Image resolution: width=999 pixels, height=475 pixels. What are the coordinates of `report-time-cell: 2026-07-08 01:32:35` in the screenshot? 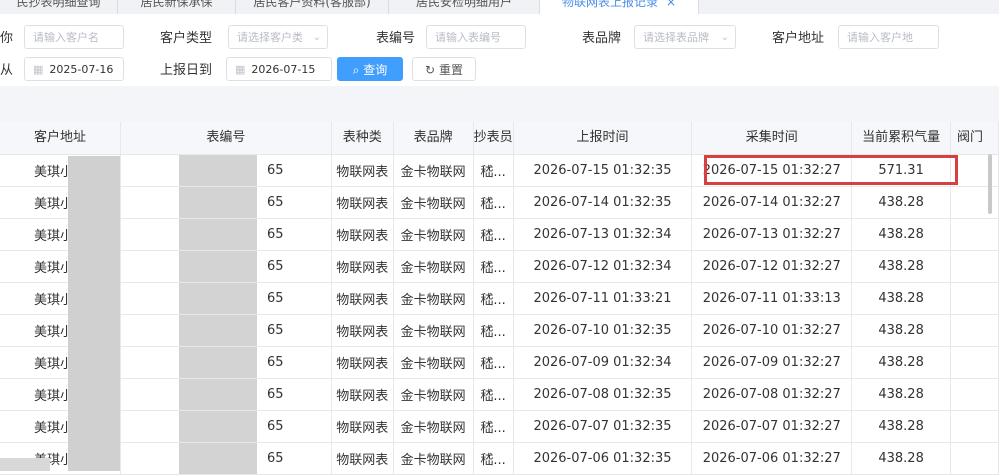 It's located at (603, 394).